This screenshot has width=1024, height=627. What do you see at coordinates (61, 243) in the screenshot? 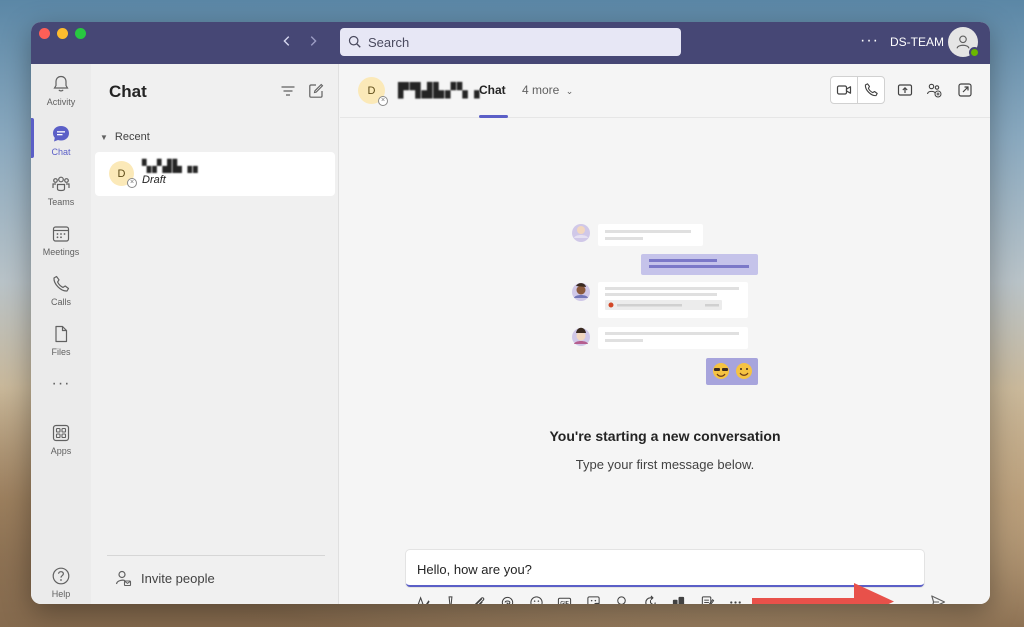
I see `rail-item-meetings: Meetings` at bounding box center [61, 243].